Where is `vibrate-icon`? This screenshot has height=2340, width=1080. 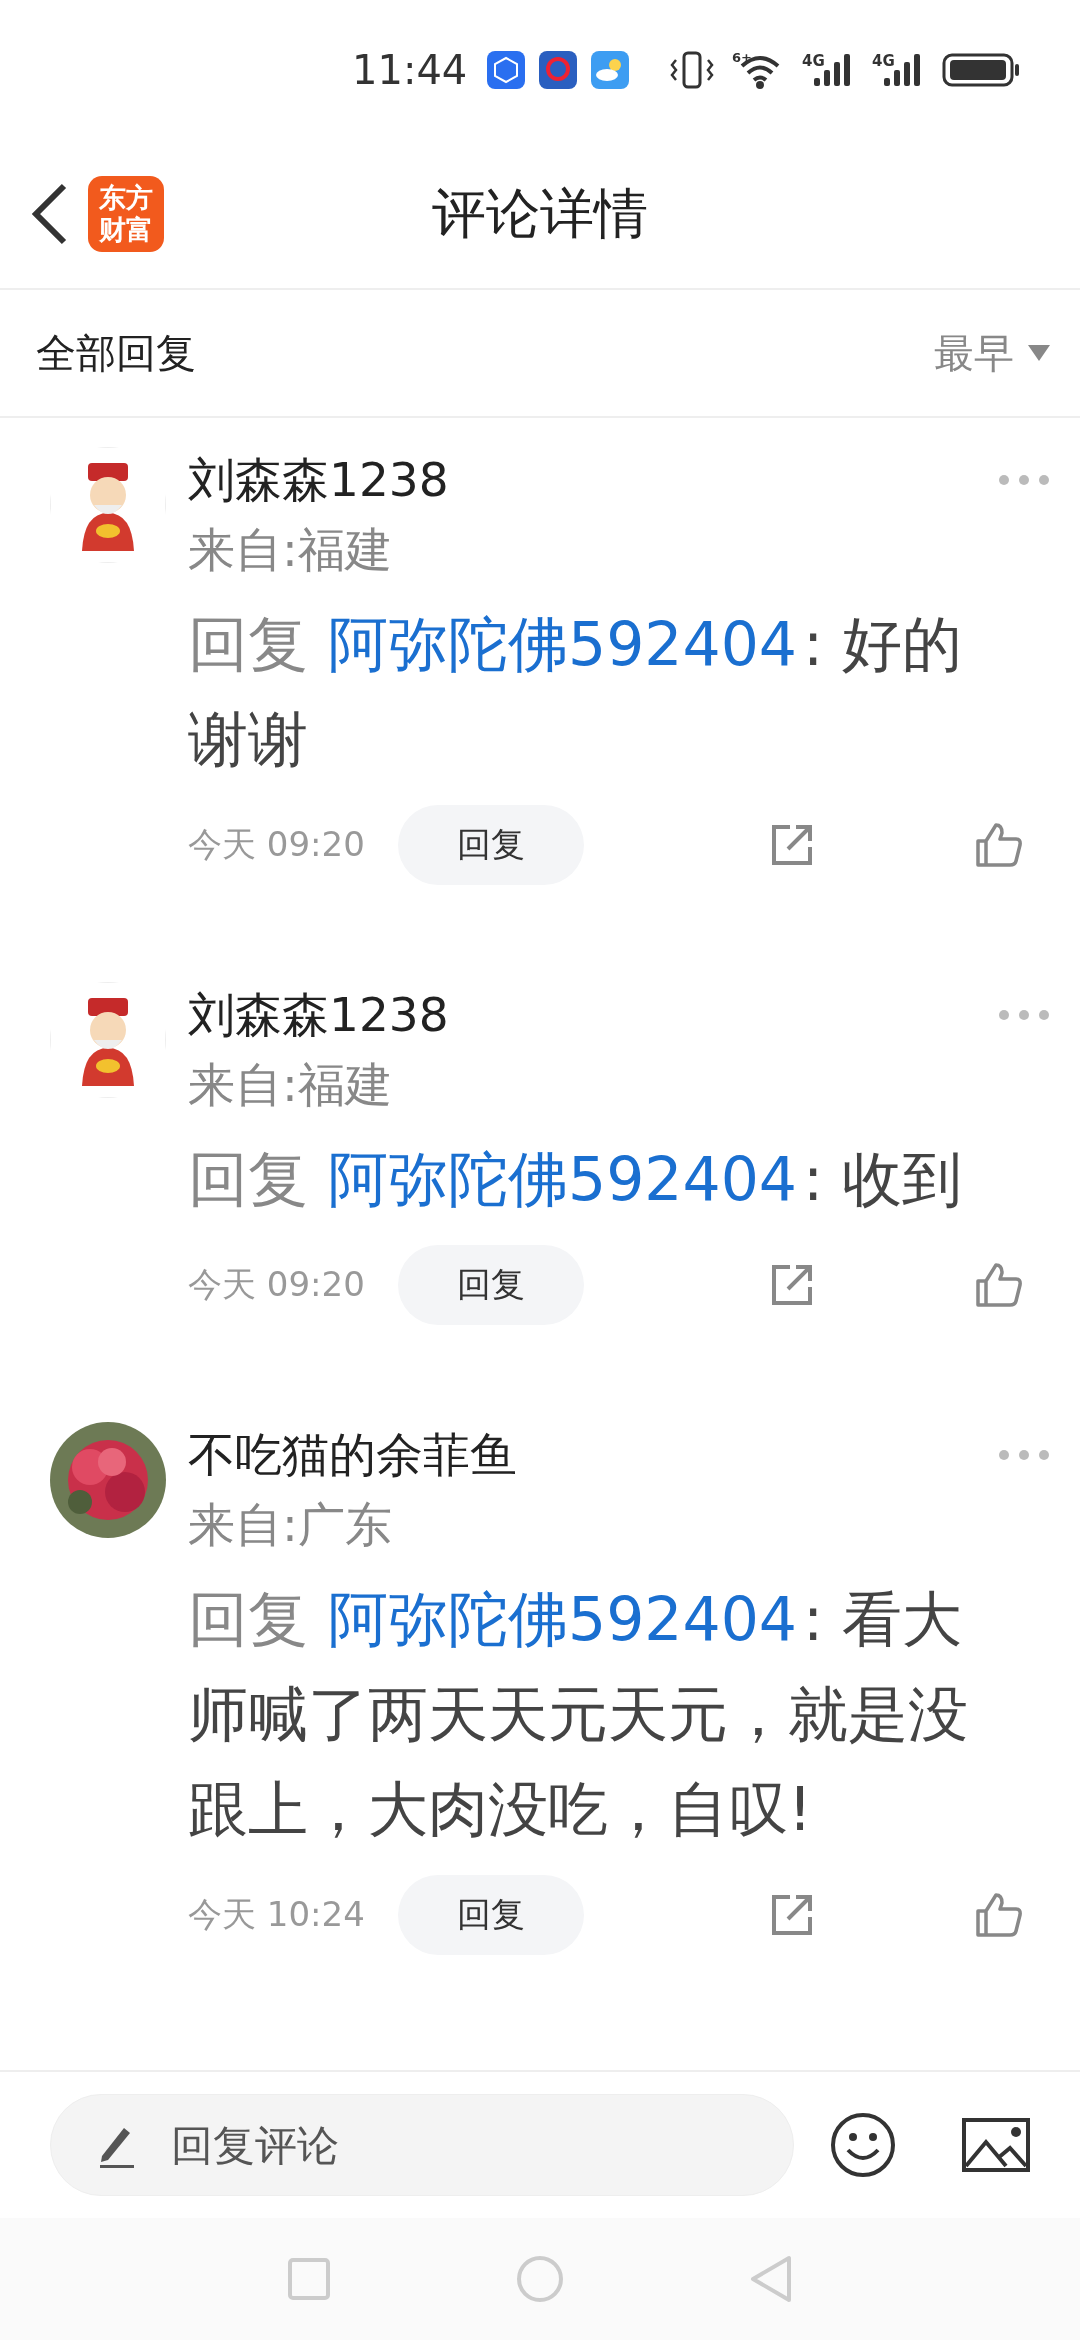
vibrate-icon is located at coordinates (692, 70).